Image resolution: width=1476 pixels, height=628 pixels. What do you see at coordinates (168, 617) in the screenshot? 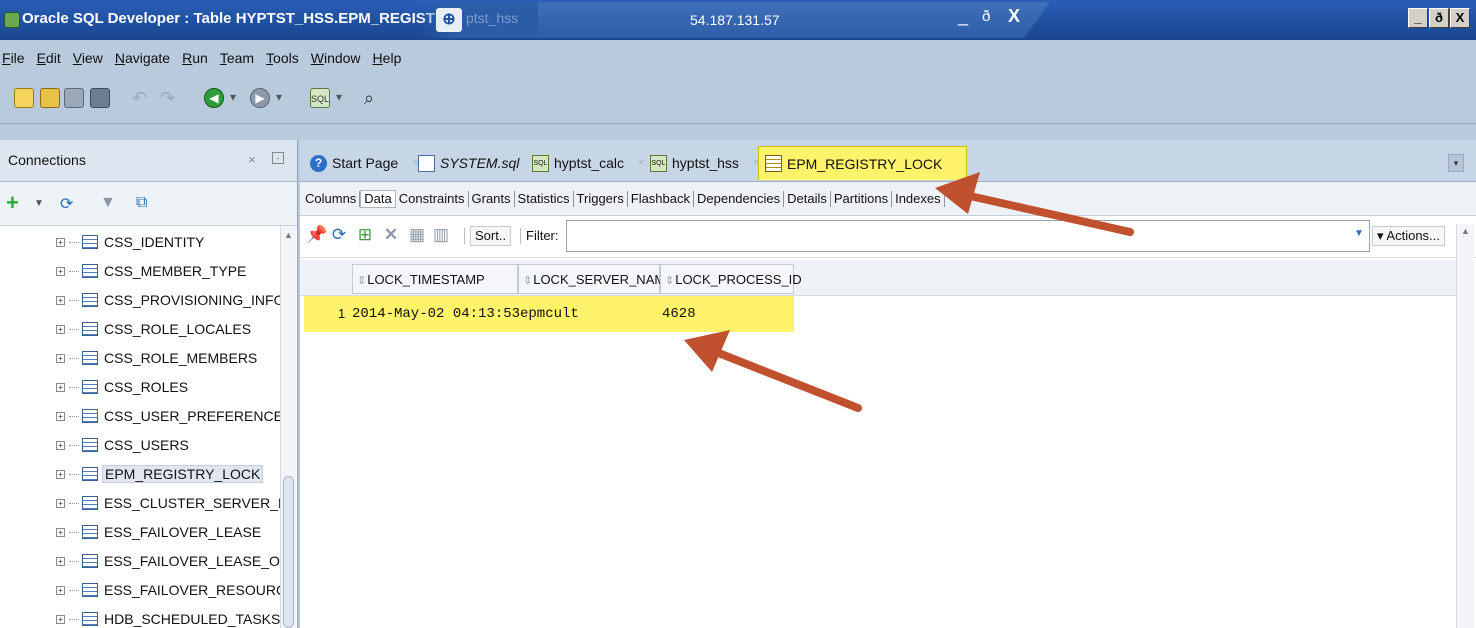
I see `tree-item: + HDB_SCHEDULED_TASKS` at bounding box center [168, 617].